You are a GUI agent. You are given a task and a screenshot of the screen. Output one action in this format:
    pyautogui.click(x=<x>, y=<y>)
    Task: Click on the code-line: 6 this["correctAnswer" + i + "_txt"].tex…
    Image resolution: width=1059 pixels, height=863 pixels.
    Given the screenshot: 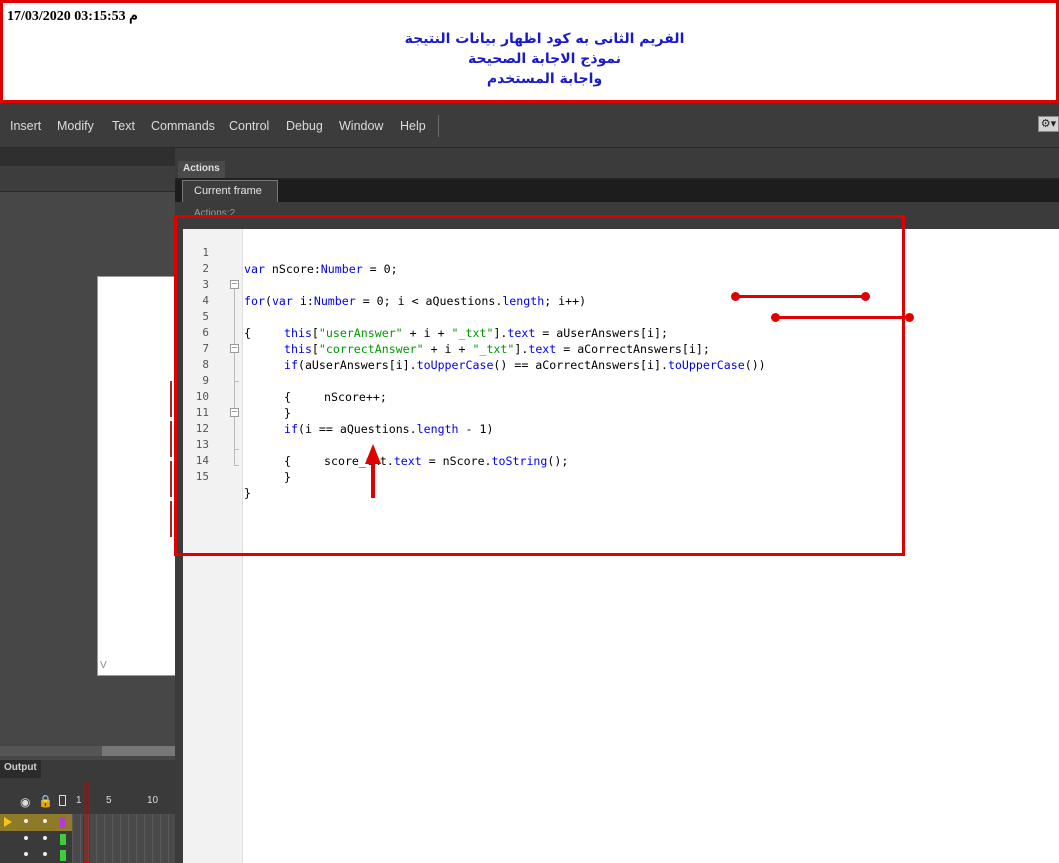 What is the action you would take?
    pyautogui.click(x=621, y=332)
    